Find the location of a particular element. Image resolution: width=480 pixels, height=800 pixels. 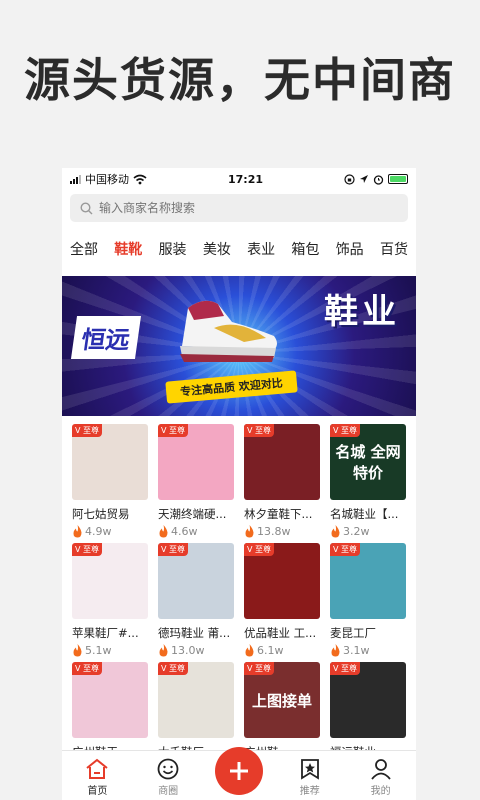

nav-recommend-label: 推荐 is located at coordinates (309, 791).